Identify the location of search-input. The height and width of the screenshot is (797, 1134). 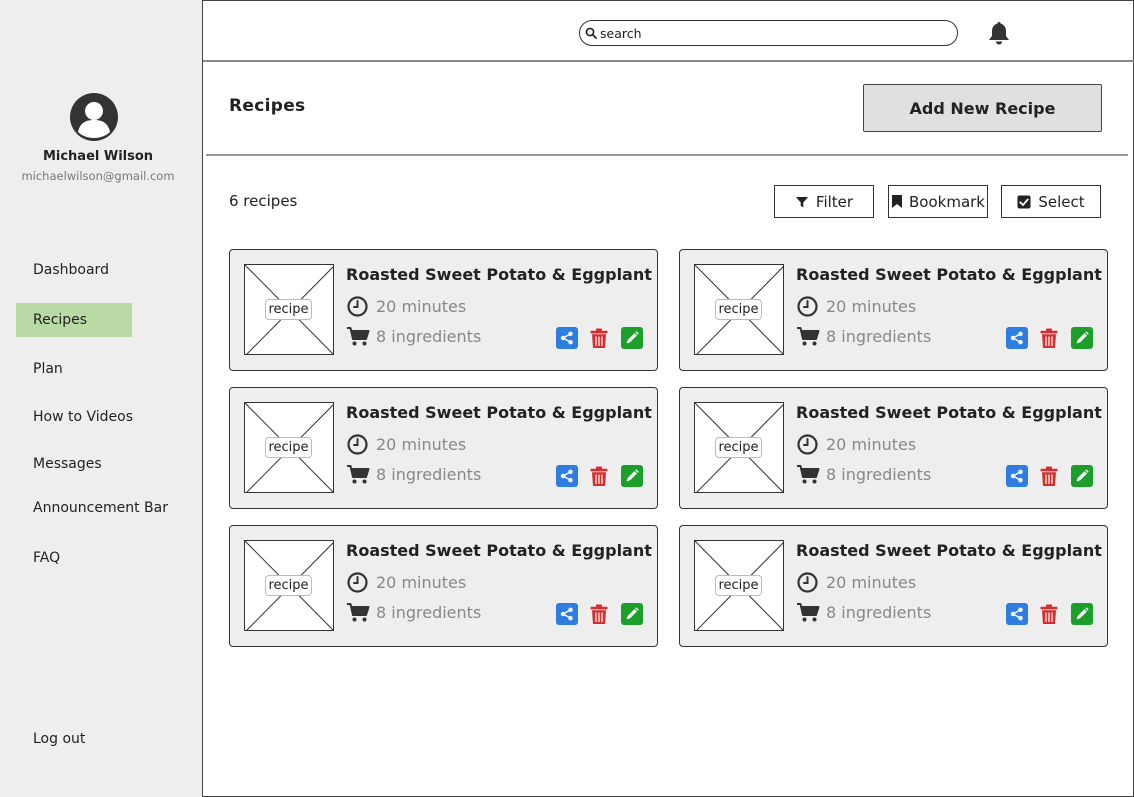
(770, 33).